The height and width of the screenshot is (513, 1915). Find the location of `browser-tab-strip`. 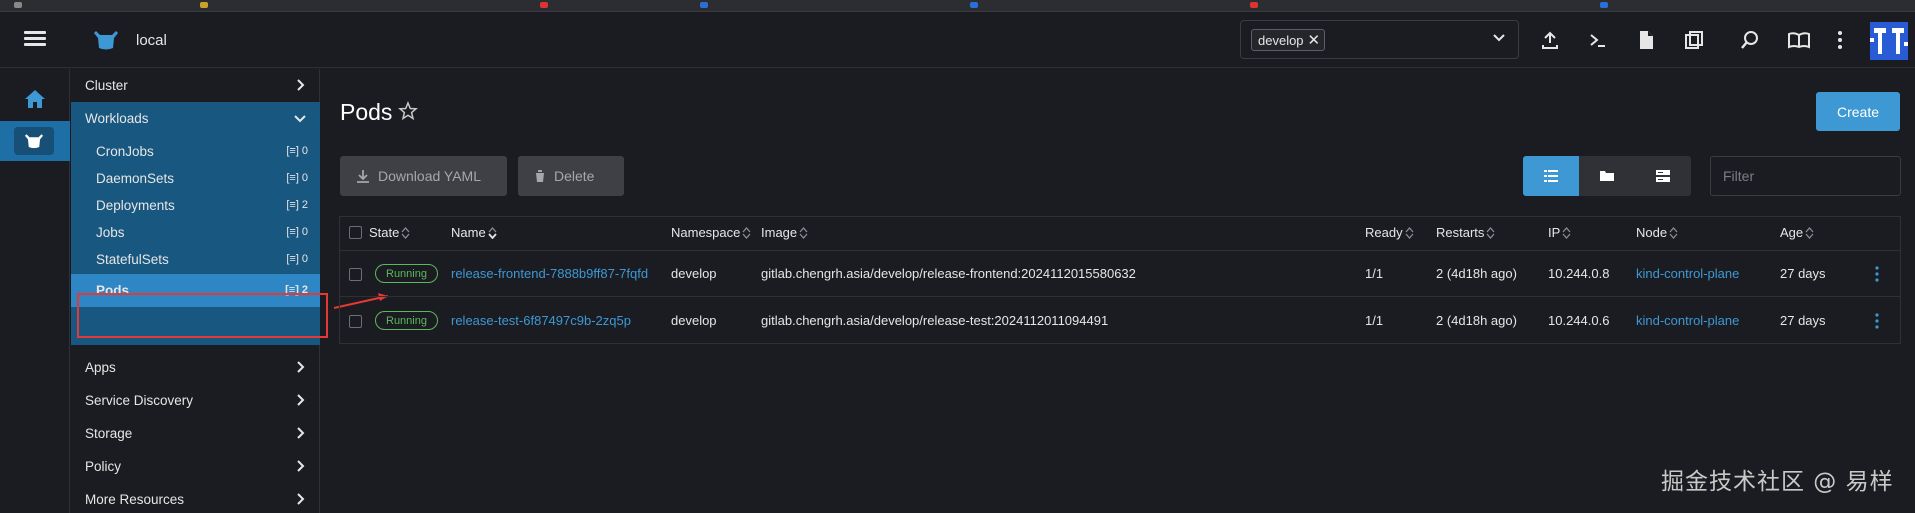

browser-tab-strip is located at coordinates (957, 6).